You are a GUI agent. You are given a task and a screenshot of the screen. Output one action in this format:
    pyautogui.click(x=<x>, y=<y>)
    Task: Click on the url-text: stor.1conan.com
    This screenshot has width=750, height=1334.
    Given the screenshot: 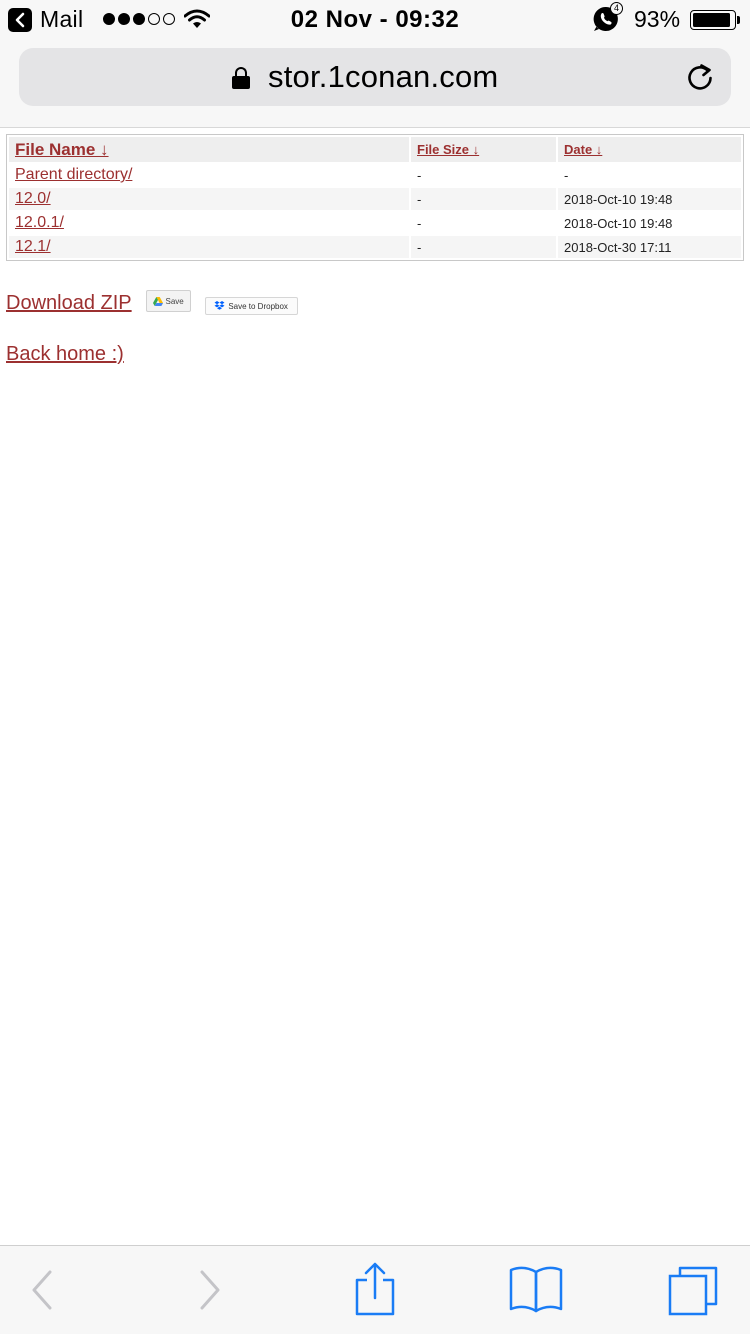 What is the action you would take?
    pyautogui.click(x=383, y=77)
    